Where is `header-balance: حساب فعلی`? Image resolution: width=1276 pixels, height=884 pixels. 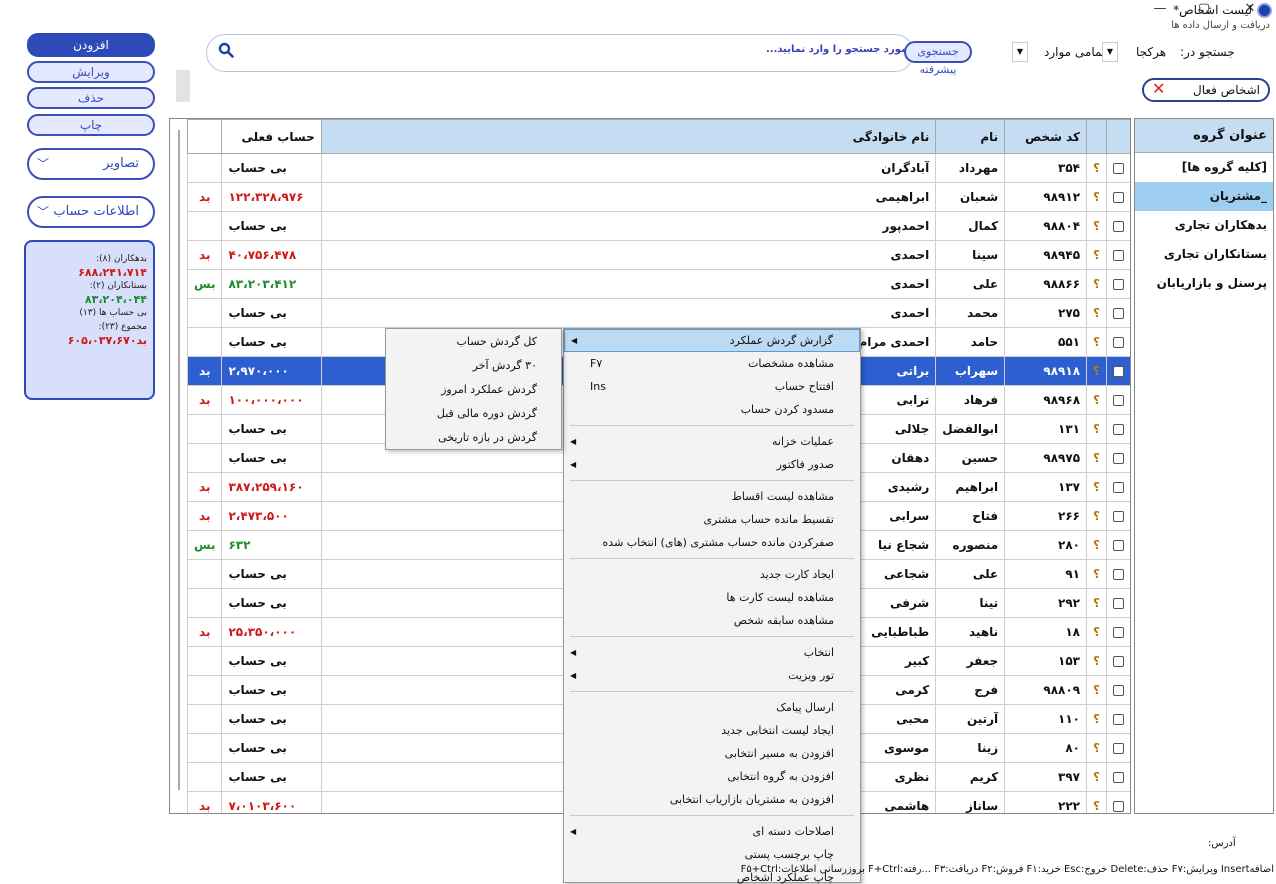 header-balance: حساب فعلی is located at coordinates (271, 136).